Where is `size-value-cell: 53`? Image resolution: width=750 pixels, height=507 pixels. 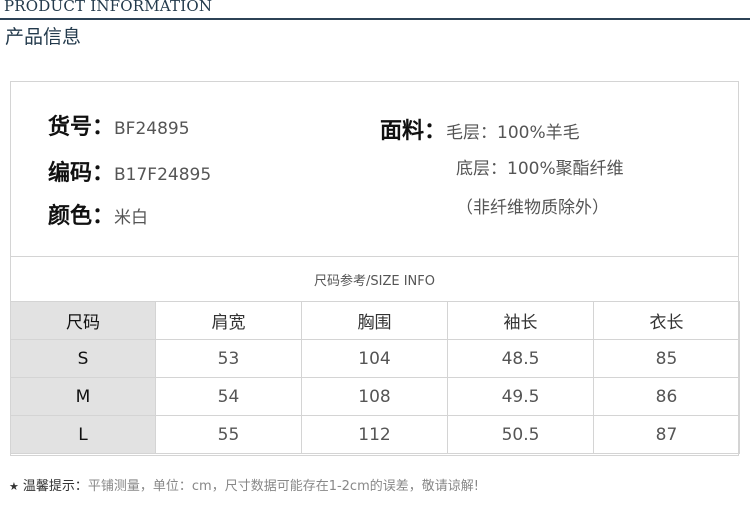
size-value-cell: 53 is located at coordinates (228, 358).